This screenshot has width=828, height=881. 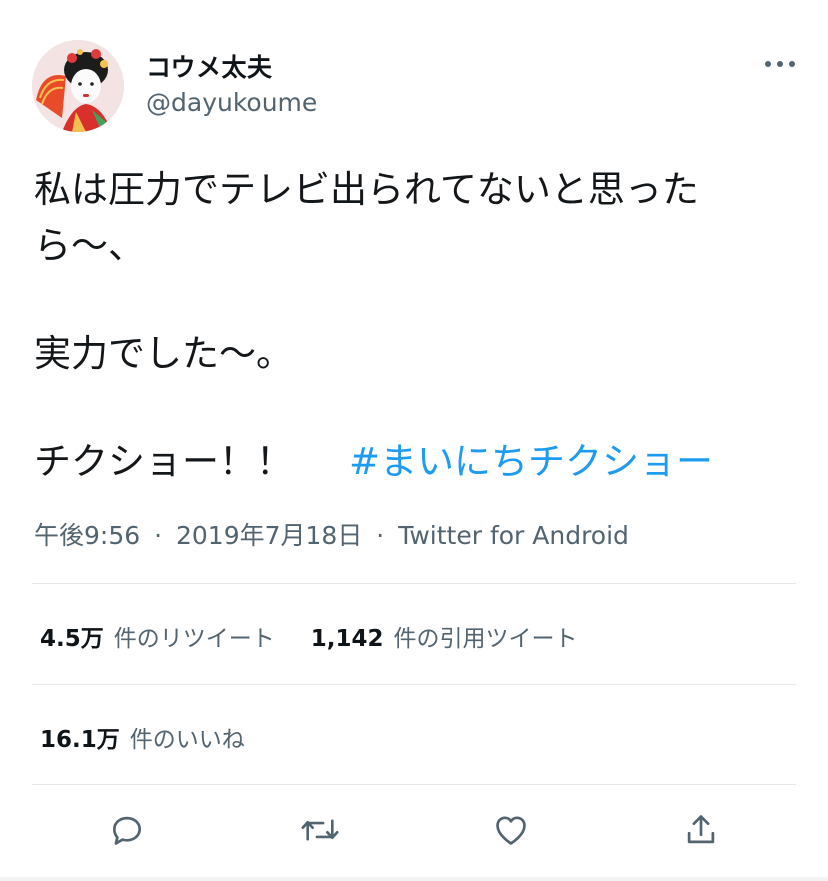 What do you see at coordinates (414, 879) in the screenshot?
I see `bottom-edge` at bounding box center [414, 879].